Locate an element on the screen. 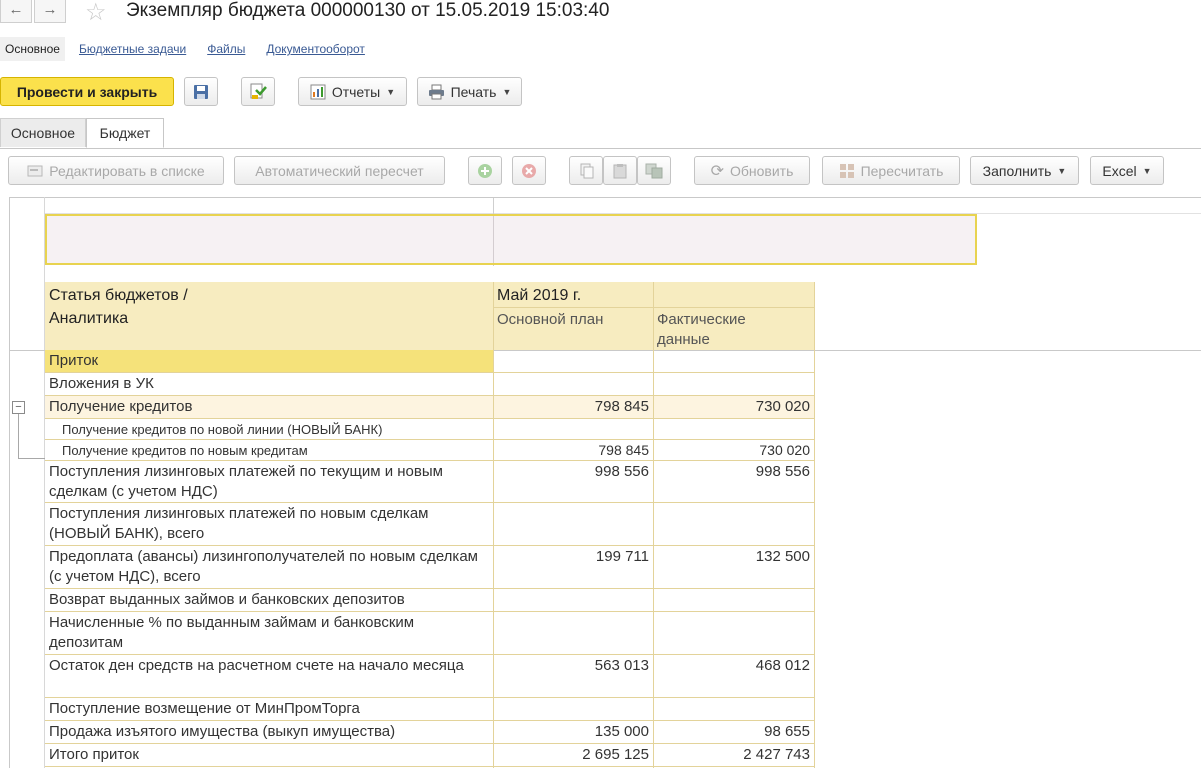 The image size is (1201, 768). add-row-button is located at coordinates (485, 170).